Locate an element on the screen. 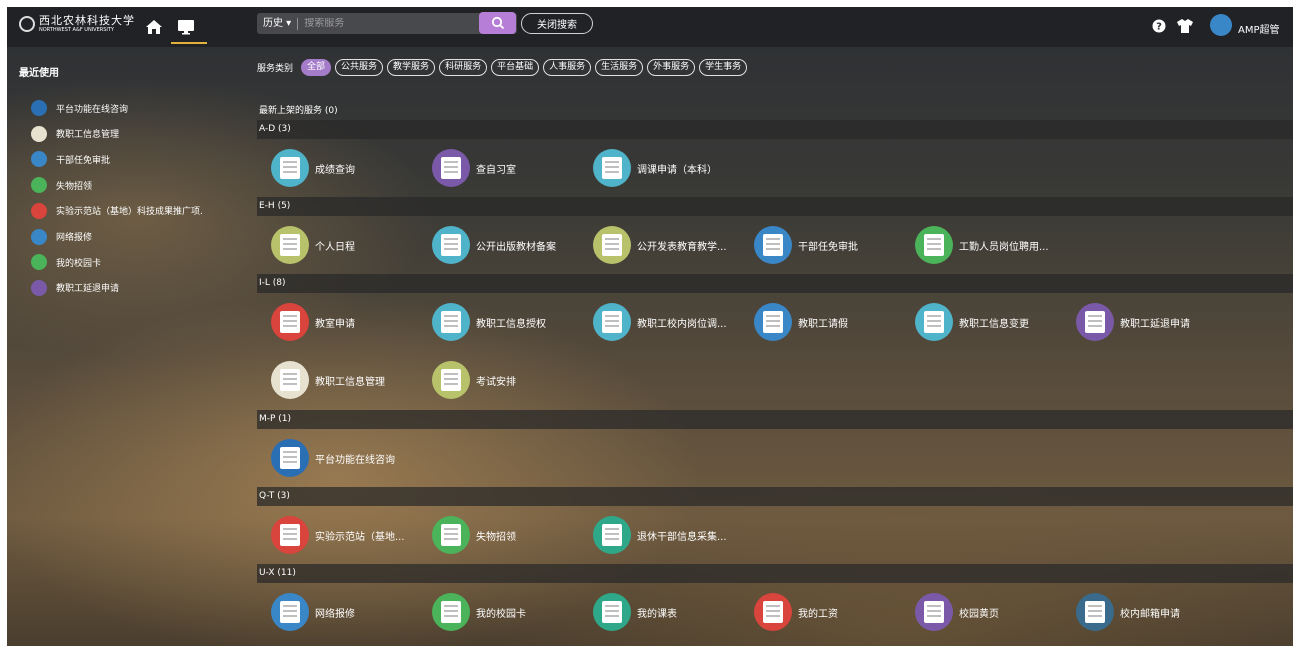 Image resolution: width=1298 pixels, height=646 pixels. service-label: 教职工请假 is located at coordinates (823, 324).